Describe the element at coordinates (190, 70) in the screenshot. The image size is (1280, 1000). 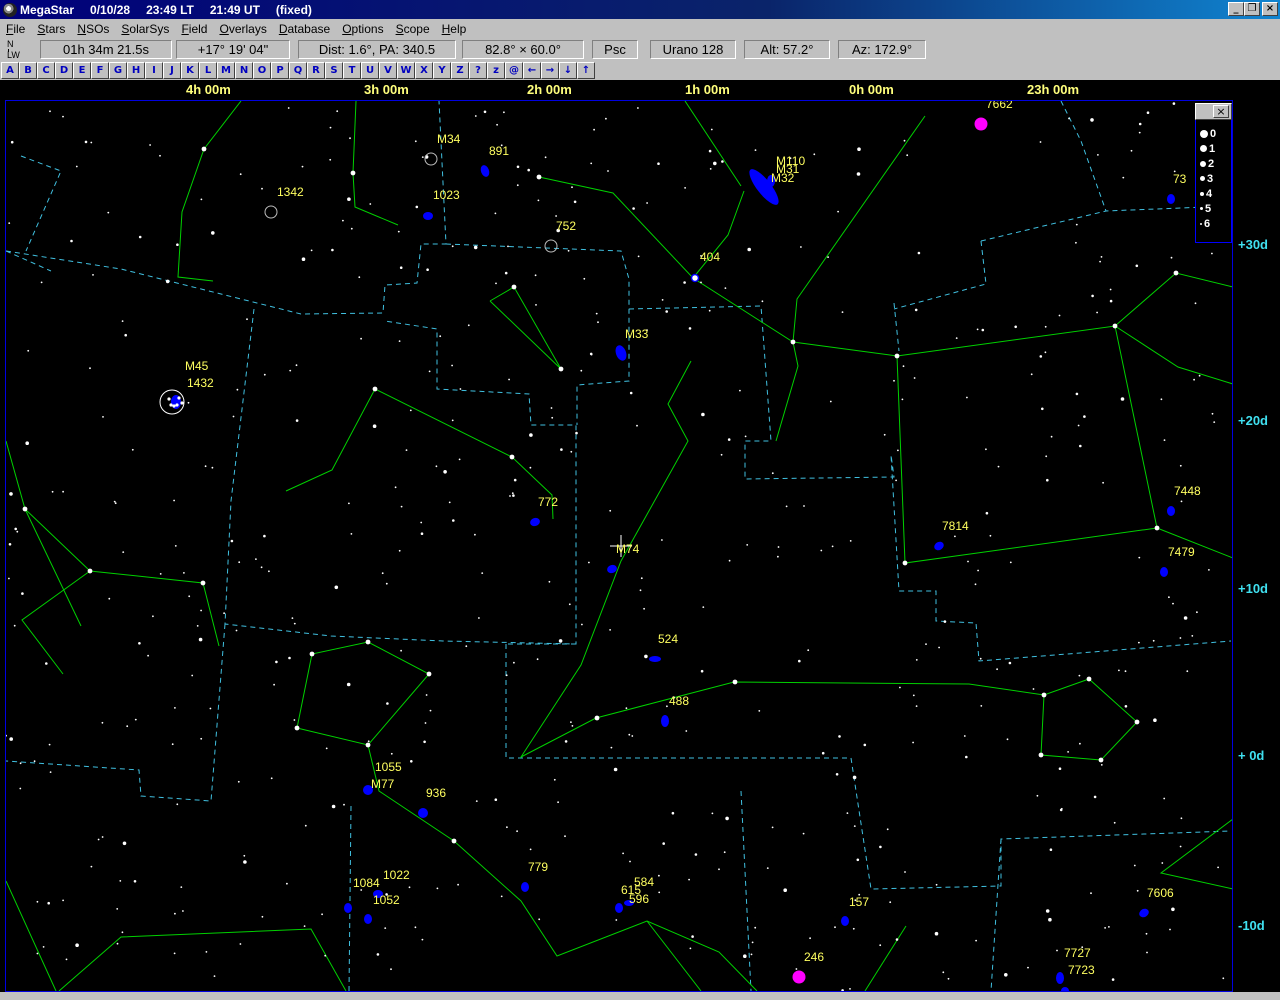
I see `toolbar-button-k: K` at that location.